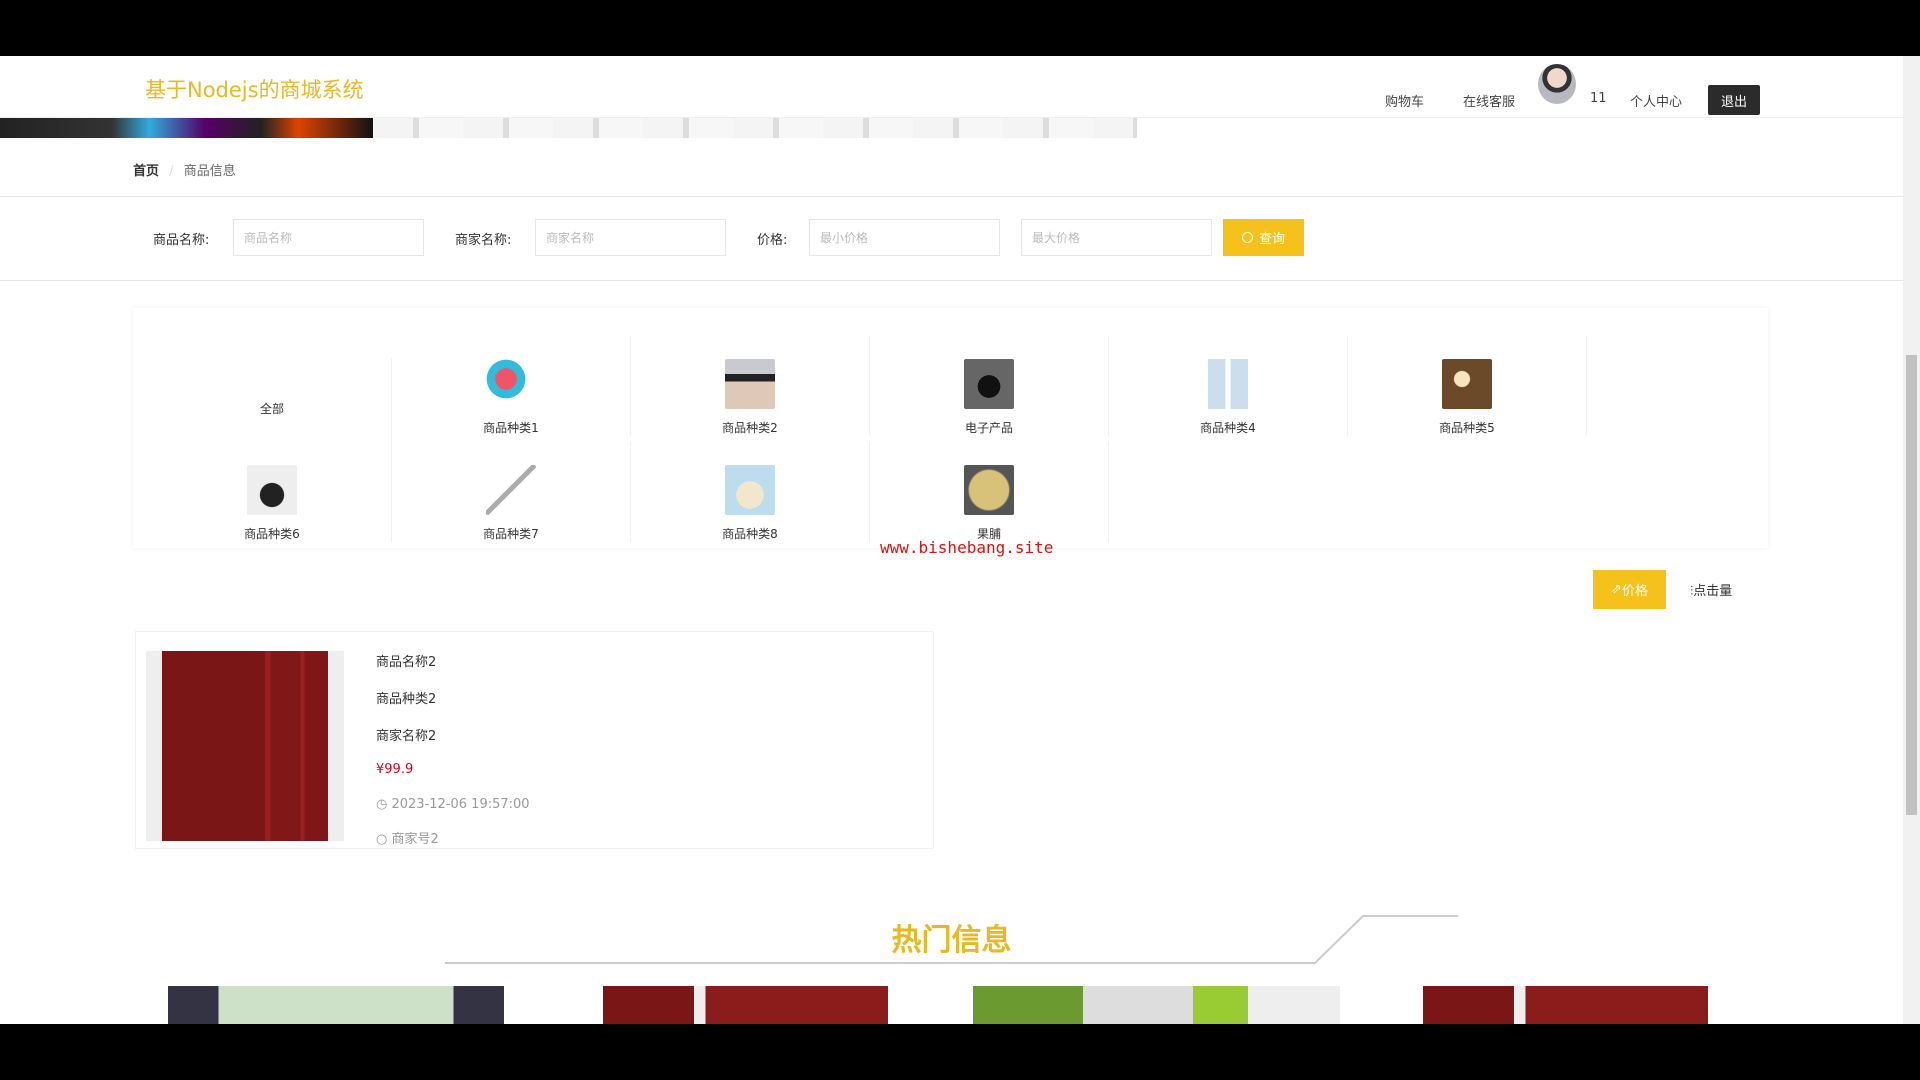 Image resolution: width=1920 pixels, height=1080 pixels. I want to click on category-item: 商品种类2, so click(750, 386).